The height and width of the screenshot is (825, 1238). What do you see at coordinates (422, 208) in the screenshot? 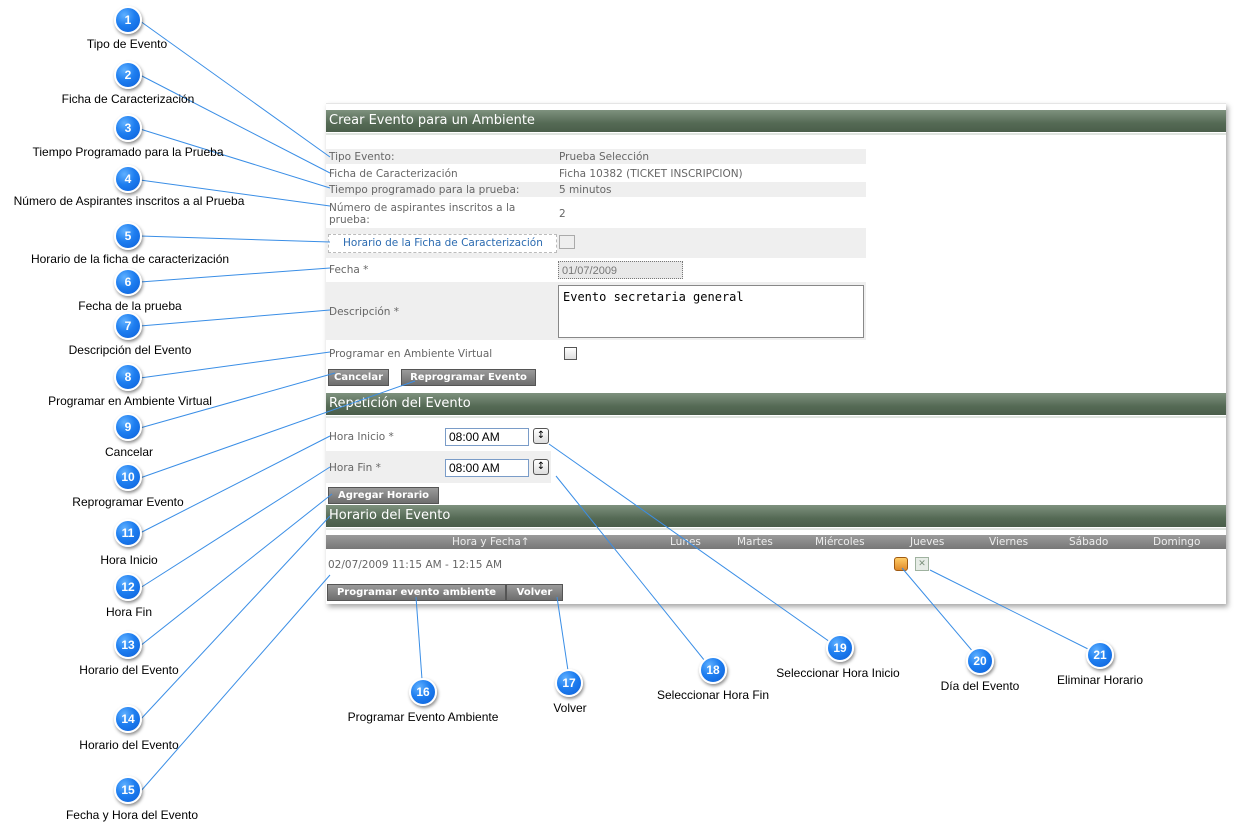
I see `aspirantes-label: Número de aspirantes inscritos a la` at bounding box center [422, 208].